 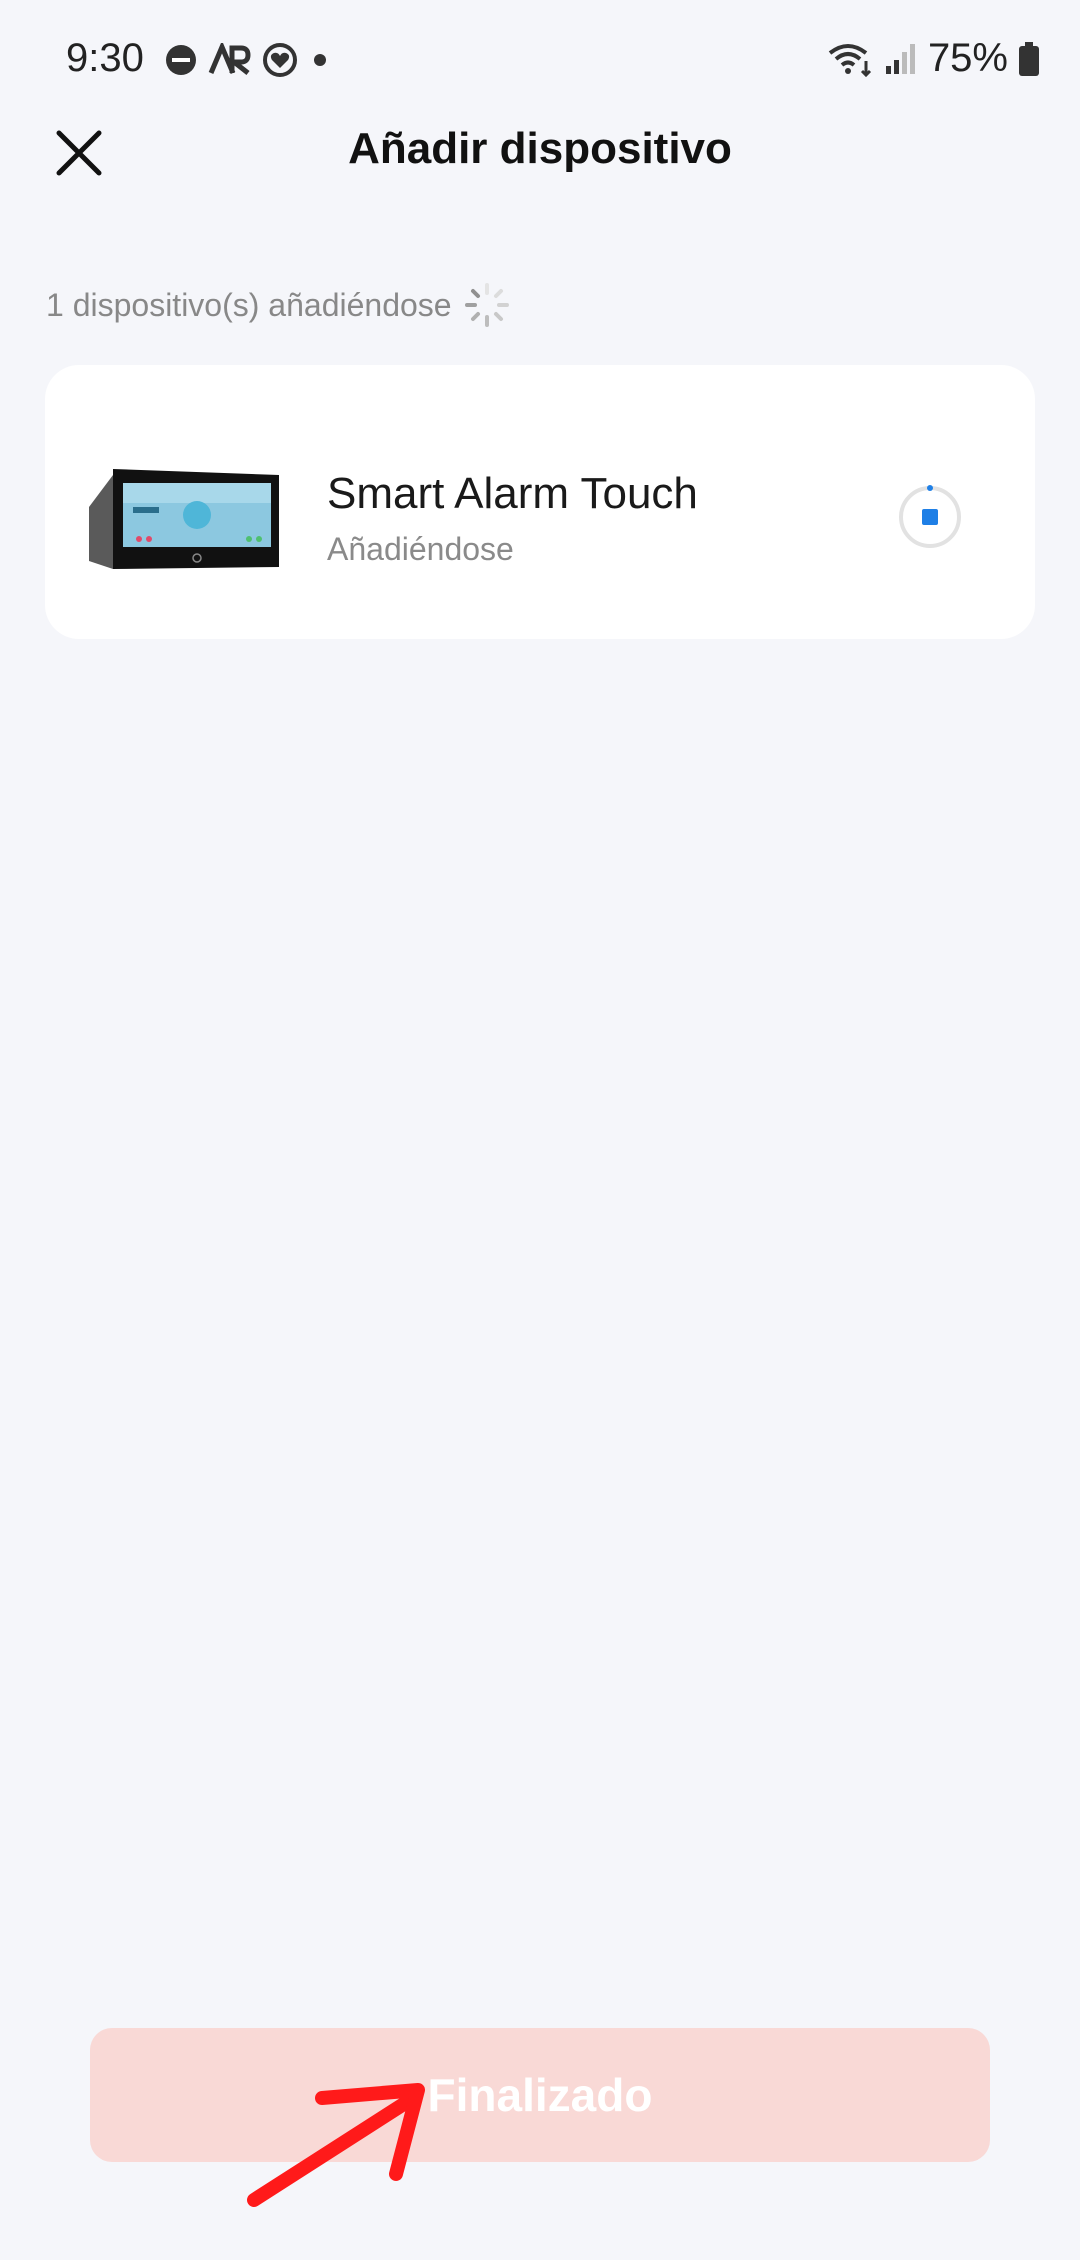 What do you see at coordinates (967, 58) in the screenshot?
I see `battery-percentage: 75%` at bounding box center [967, 58].